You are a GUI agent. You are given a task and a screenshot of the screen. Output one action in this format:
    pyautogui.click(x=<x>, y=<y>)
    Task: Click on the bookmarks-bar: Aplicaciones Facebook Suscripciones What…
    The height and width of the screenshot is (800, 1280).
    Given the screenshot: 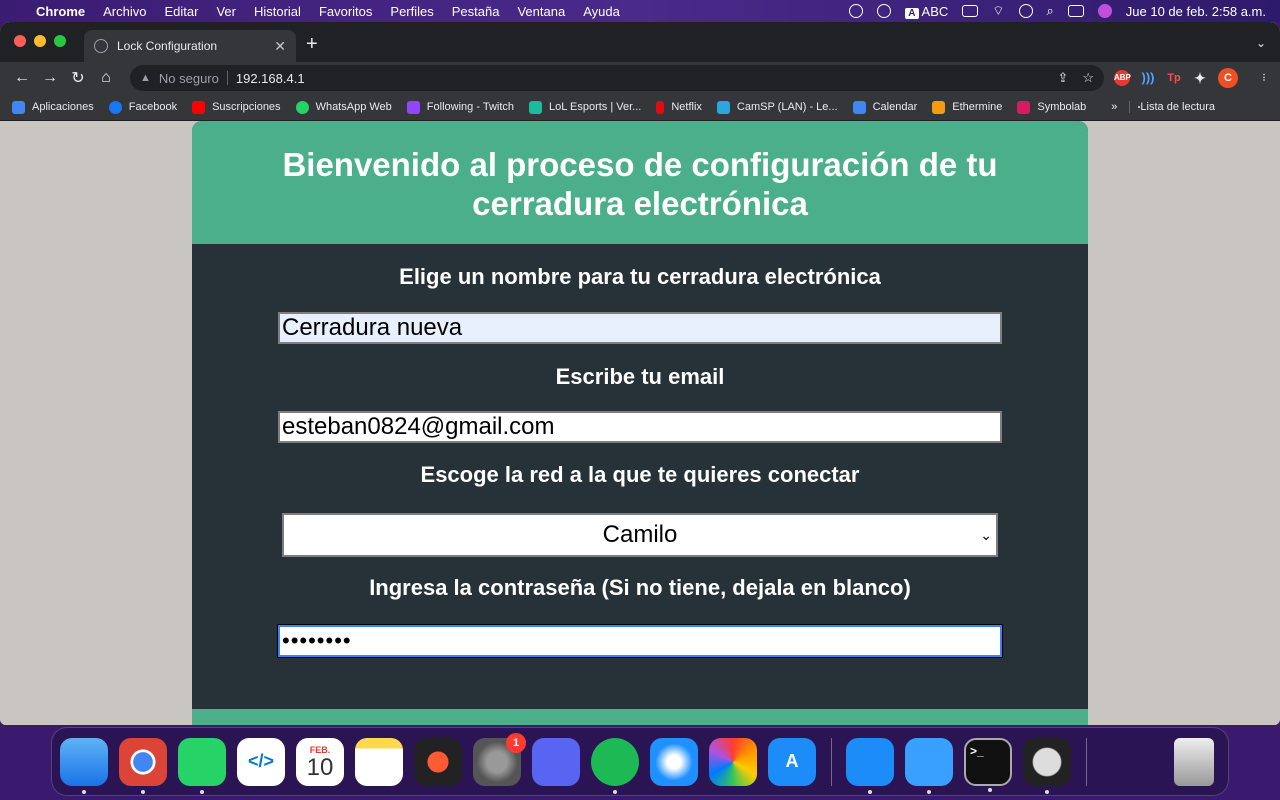 What is the action you would take?
    pyautogui.click(x=640, y=107)
    